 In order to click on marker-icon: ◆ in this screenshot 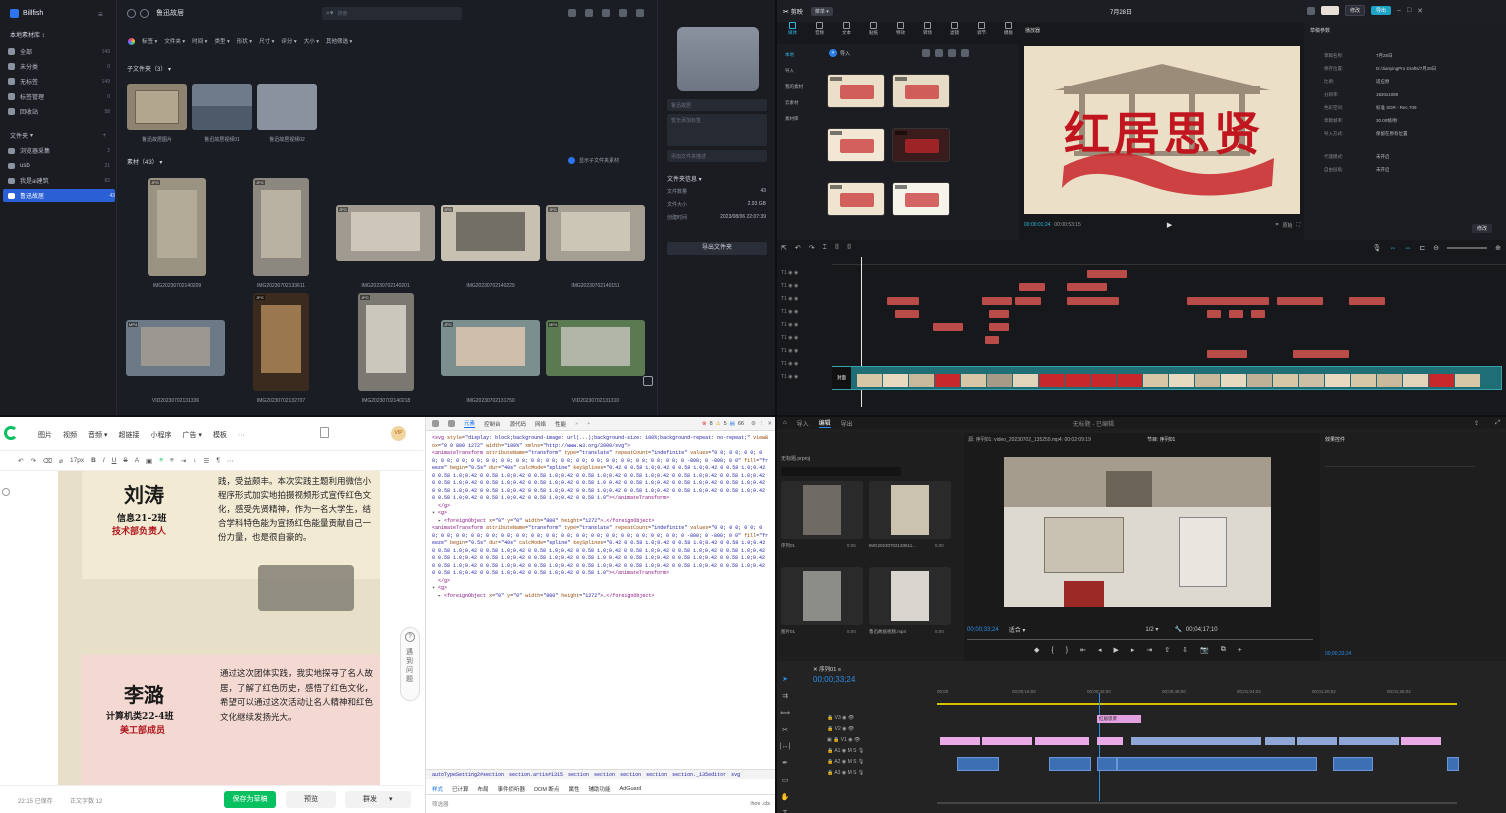, I will do `click(1036, 650)`.